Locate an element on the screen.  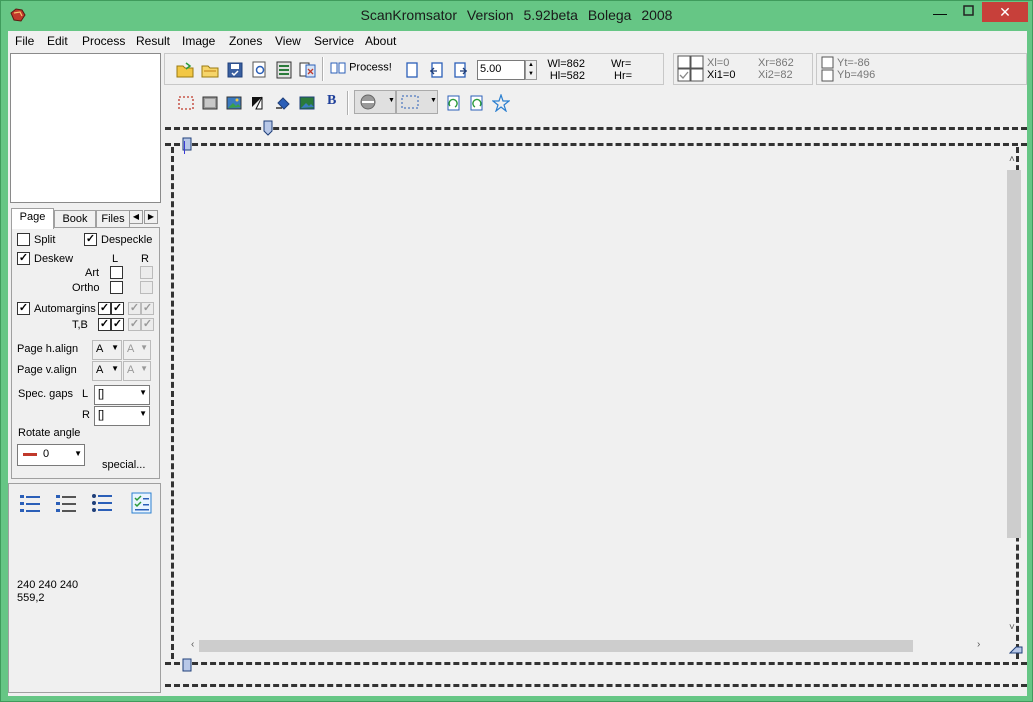
menu-edit: Edit is located at coordinates (57, 41).